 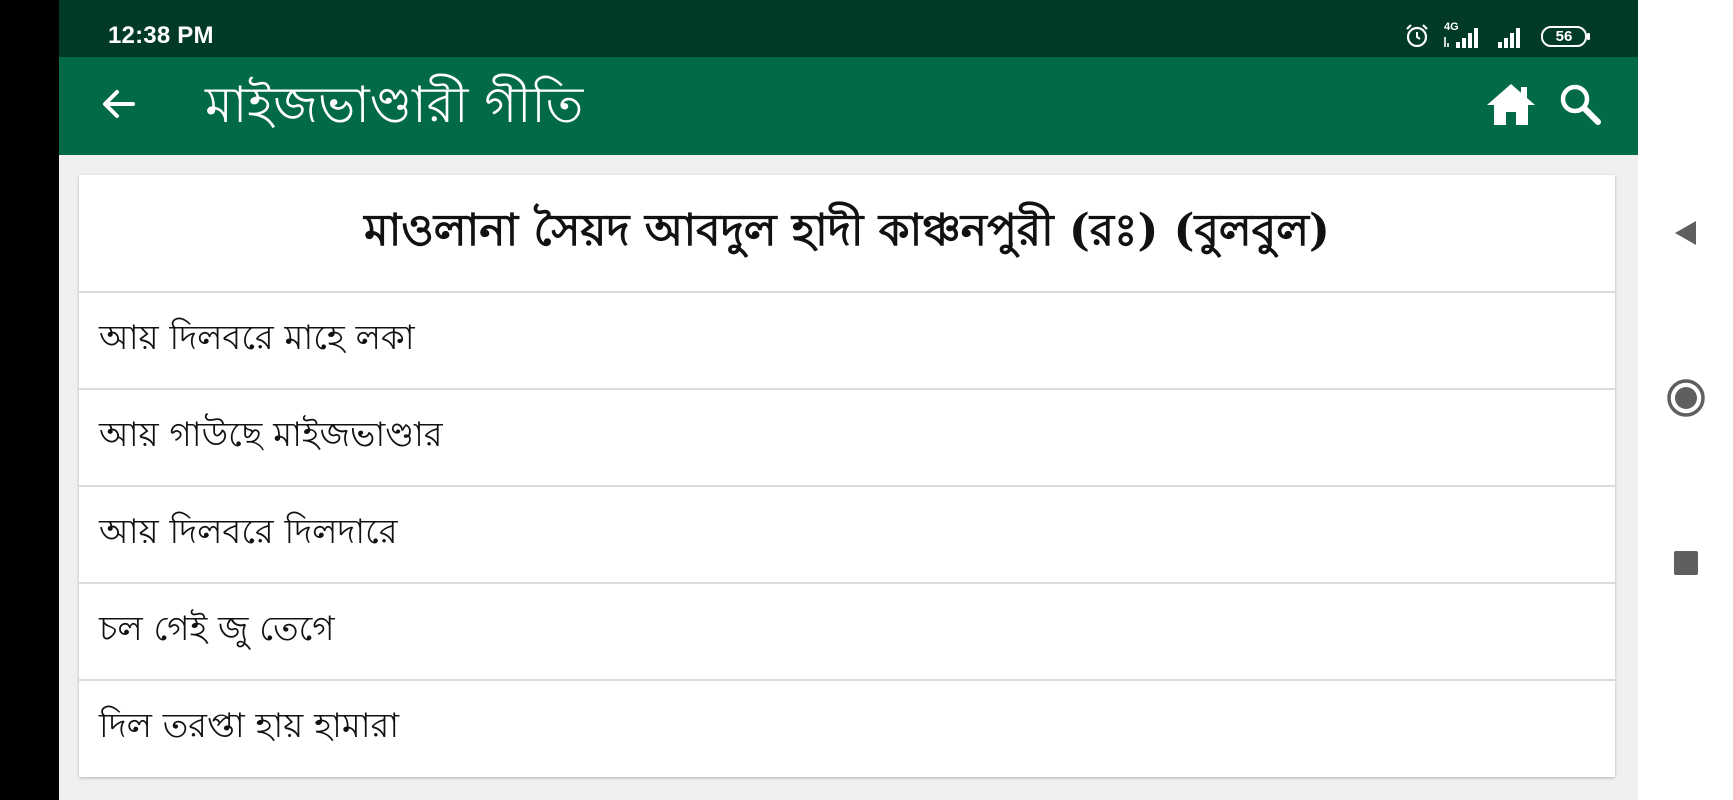 What do you see at coordinates (257, 338) in the screenshot?
I see `song-title: আয় দিলবরে মাহে লকা` at bounding box center [257, 338].